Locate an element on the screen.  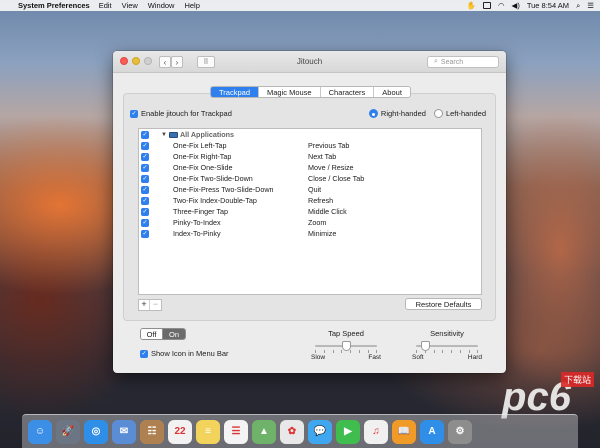
show-icon-option: ✓ Show Icon in Menu Bar is located at coordinates (184, 353).